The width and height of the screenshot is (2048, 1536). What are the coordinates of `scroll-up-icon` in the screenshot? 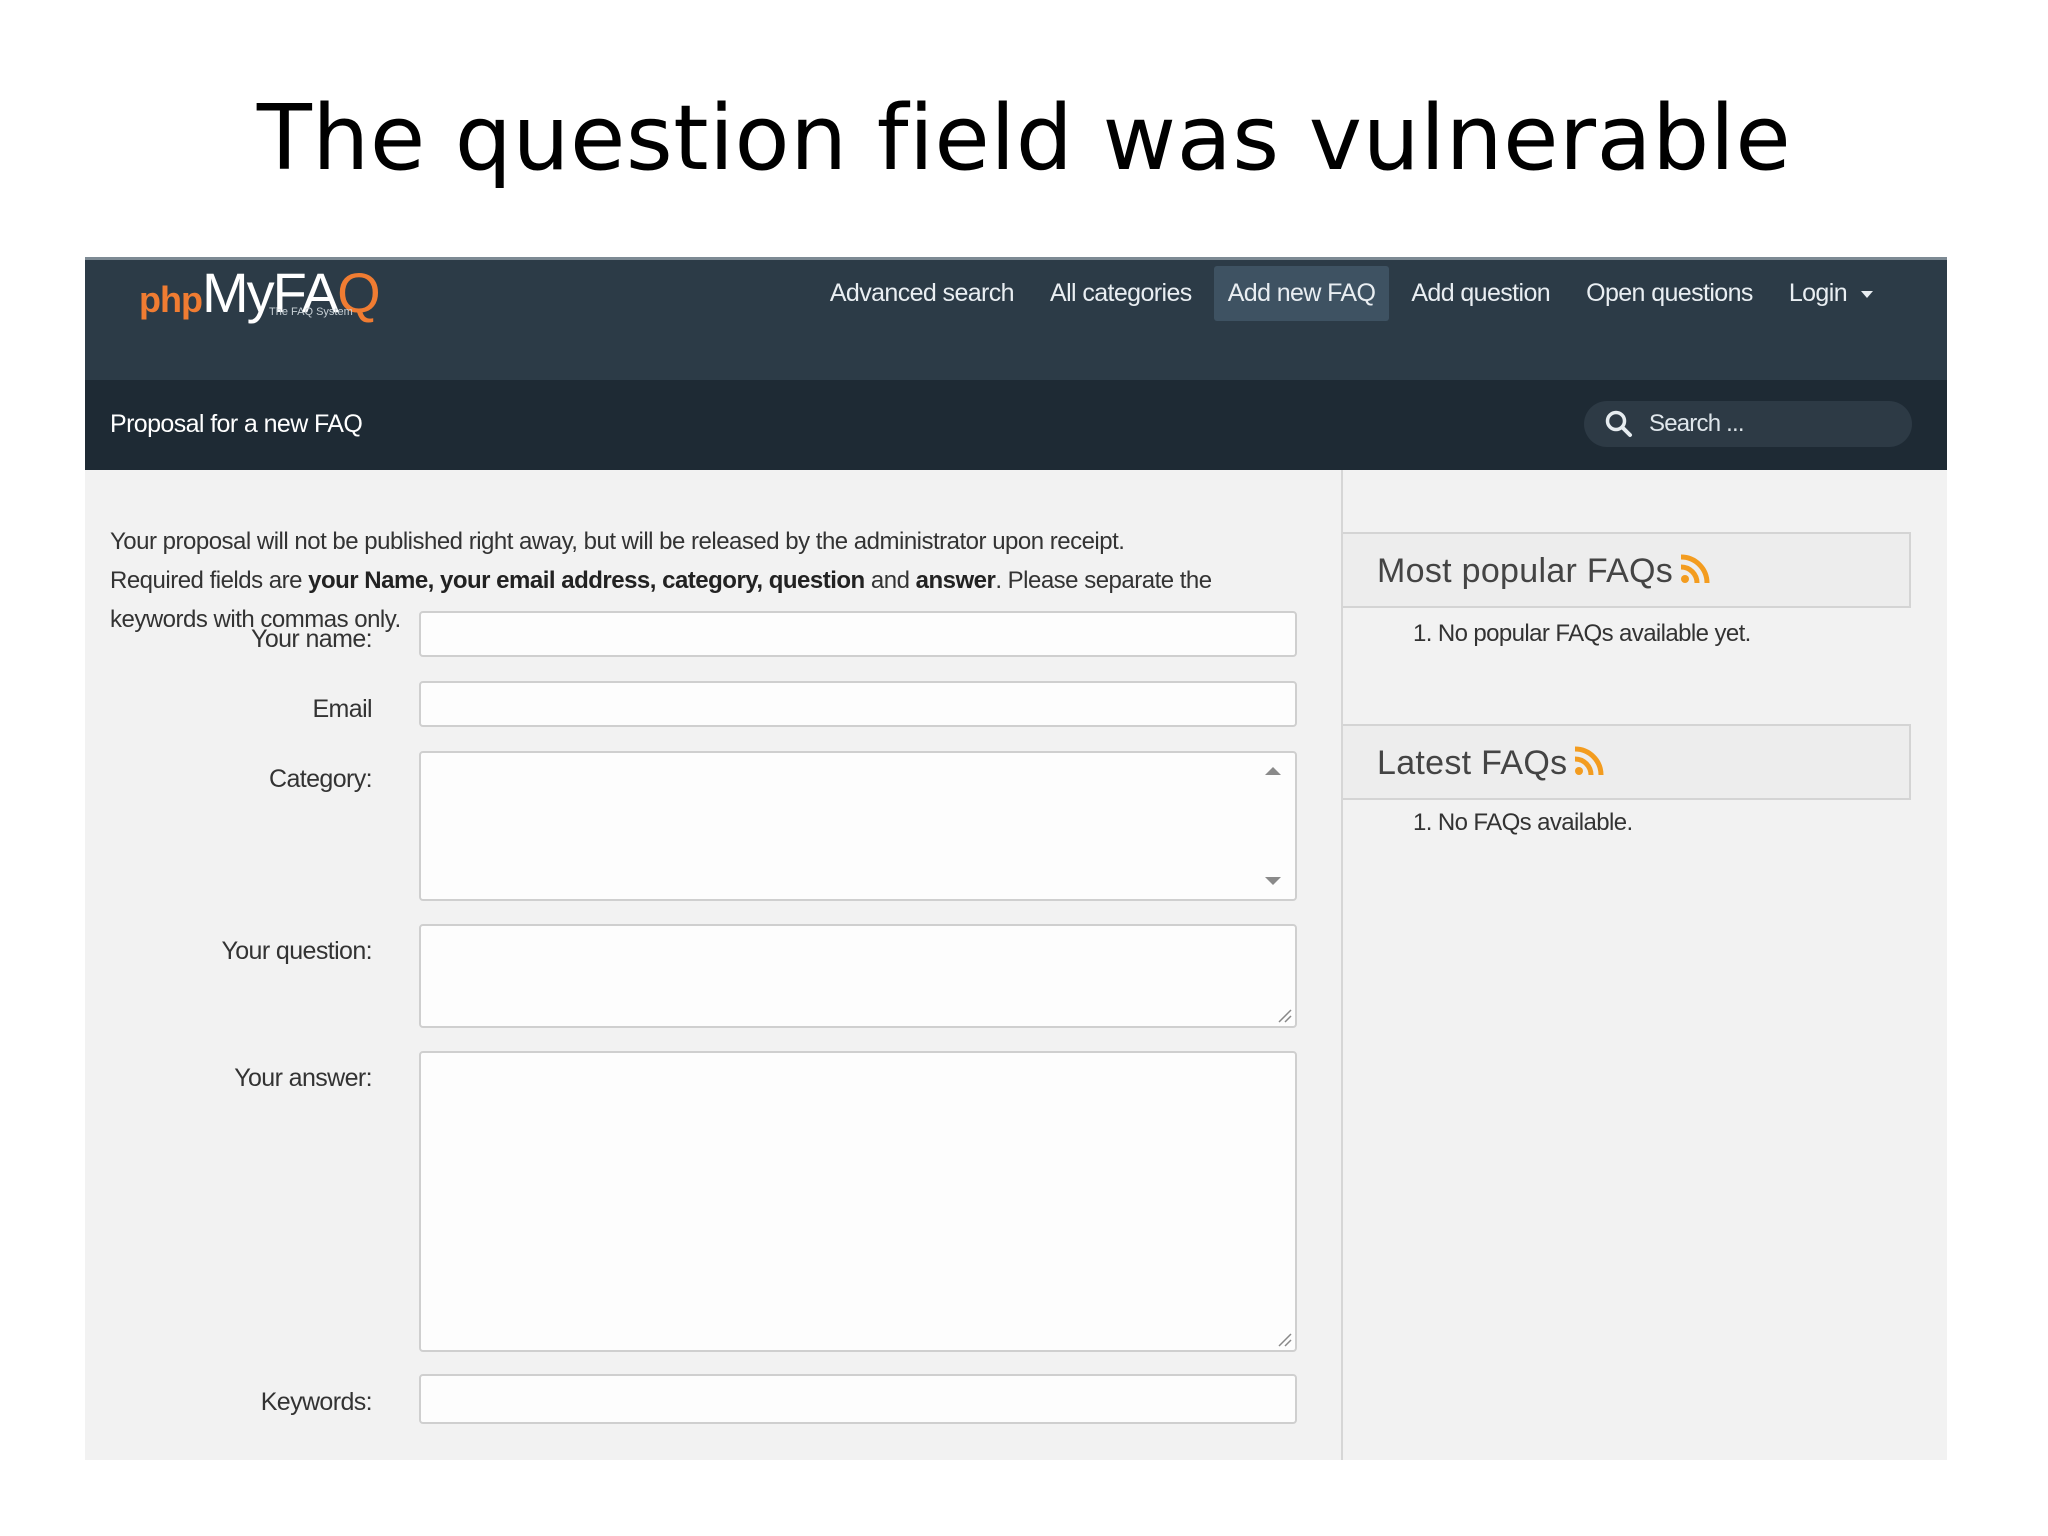 It's located at (1273, 771).